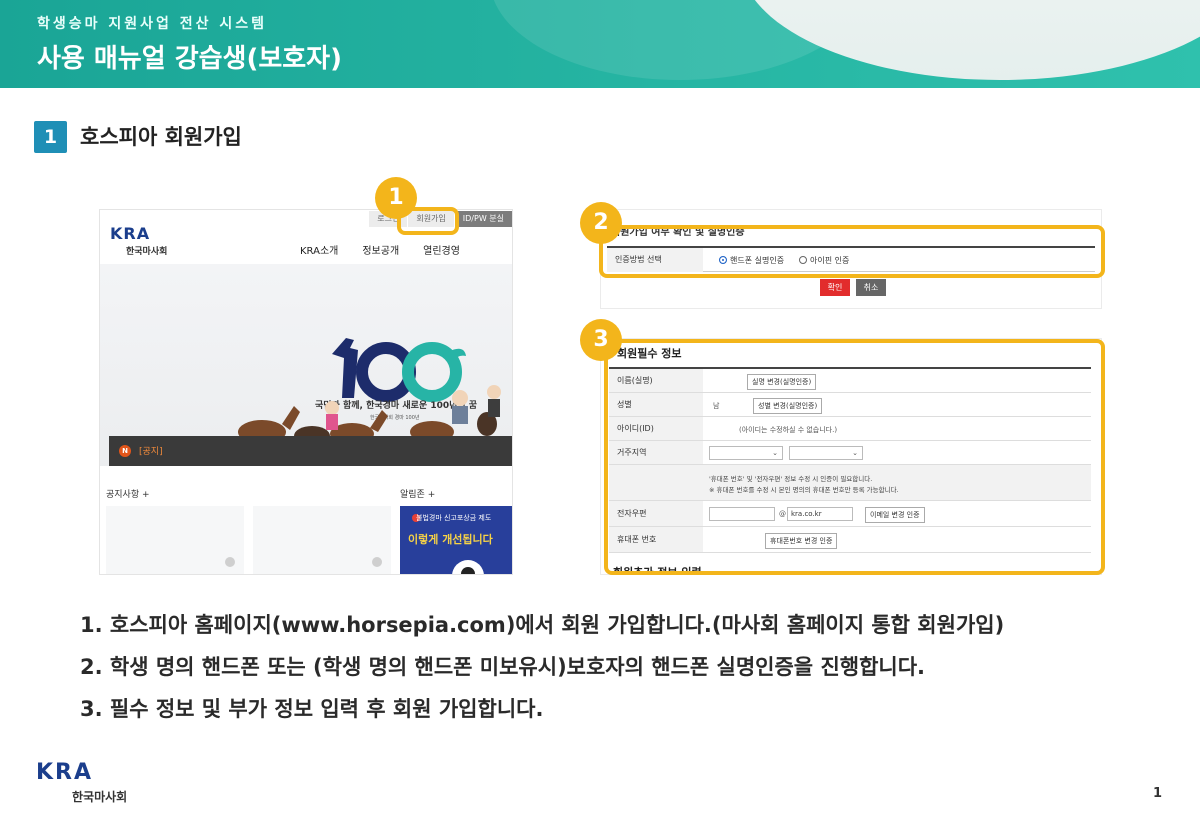 The height and width of the screenshot is (831, 1200). What do you see at coordinates (147, 252) in the screenshot?
I see `logo-korean: 한국마사회` at bounding box center [147, 252].